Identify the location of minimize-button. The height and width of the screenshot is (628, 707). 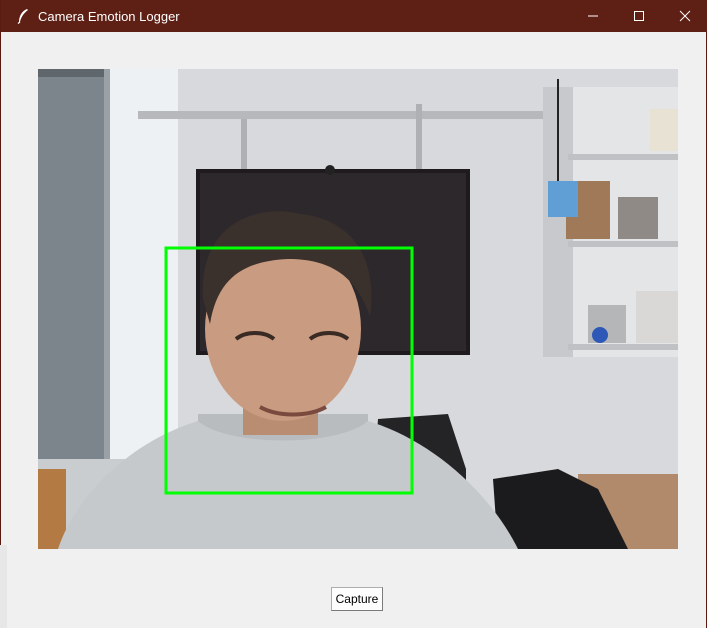
(593, 16).